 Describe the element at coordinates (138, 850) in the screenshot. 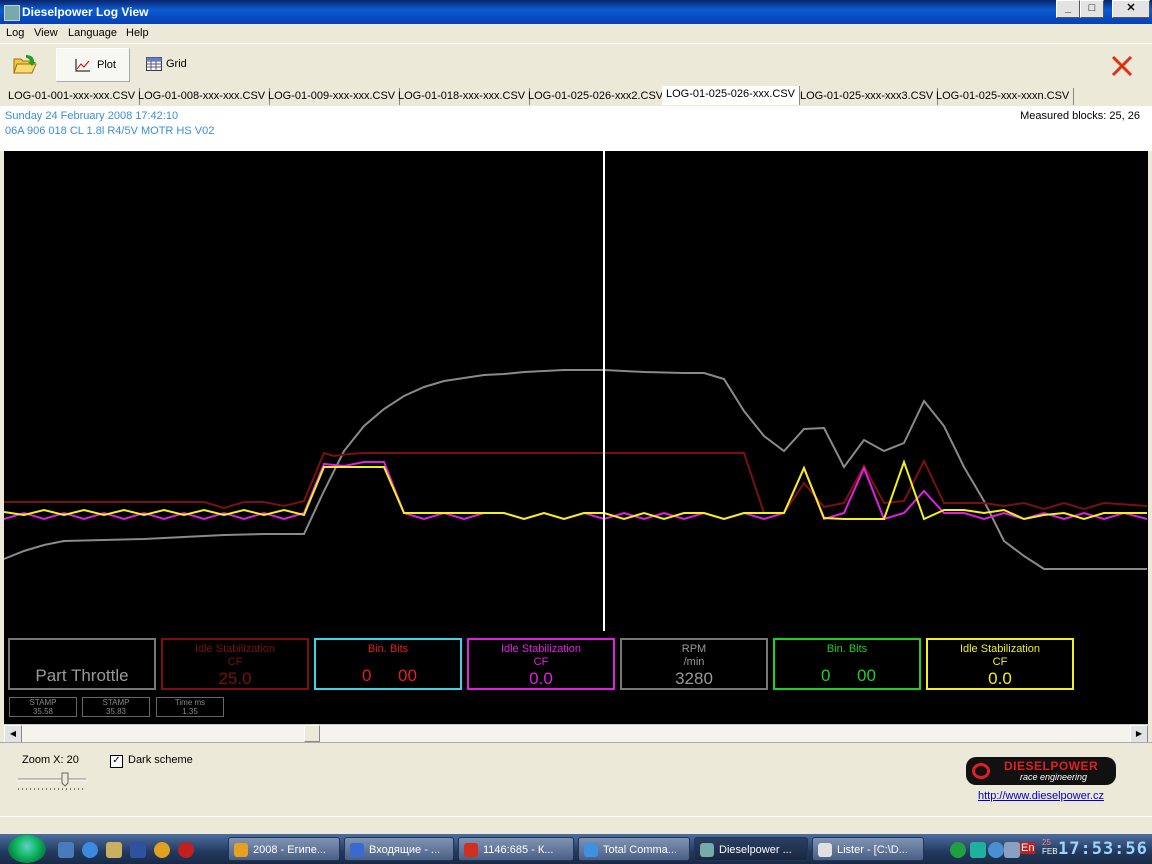

I see `save-icon` at that location.